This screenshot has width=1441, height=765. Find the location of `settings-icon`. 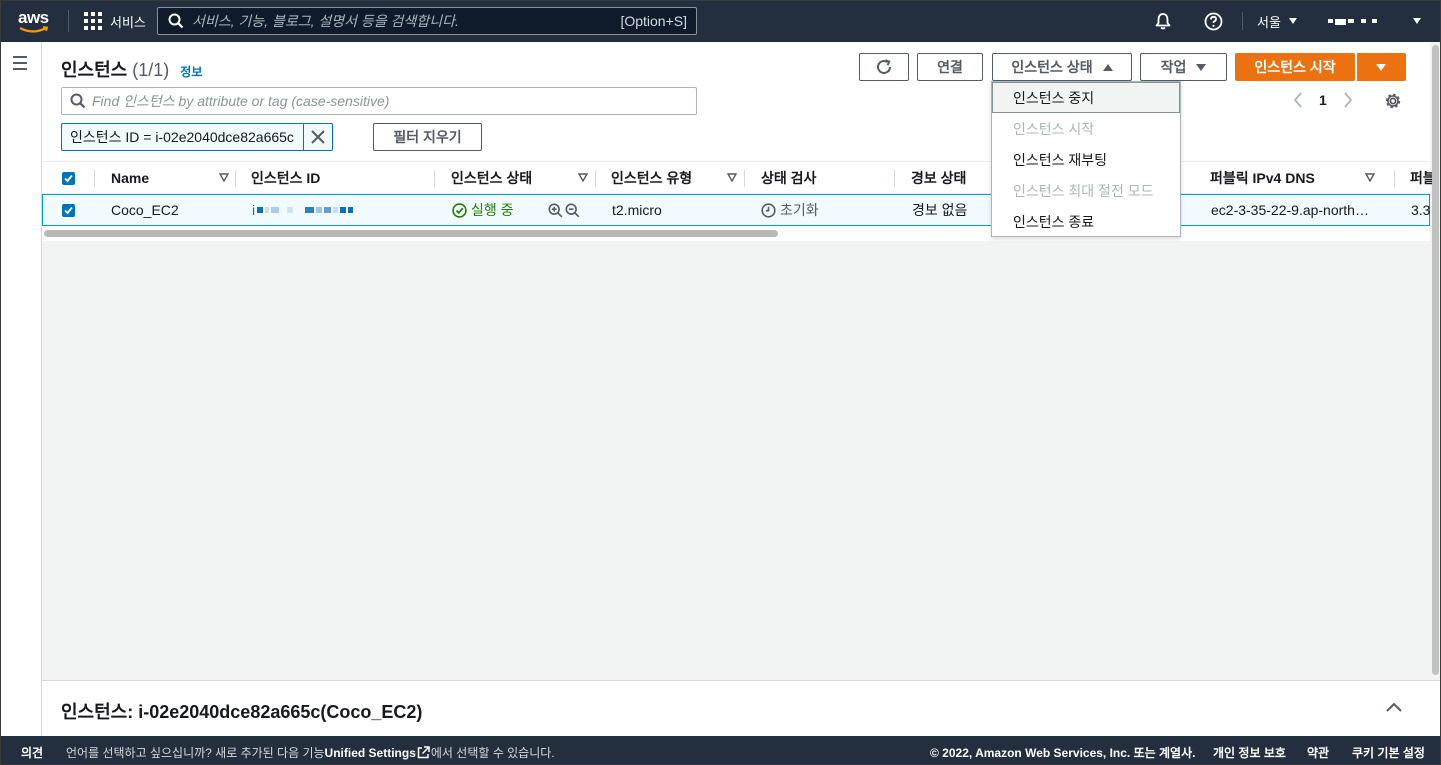

settings-icon is located at coordinates (1393, 102).